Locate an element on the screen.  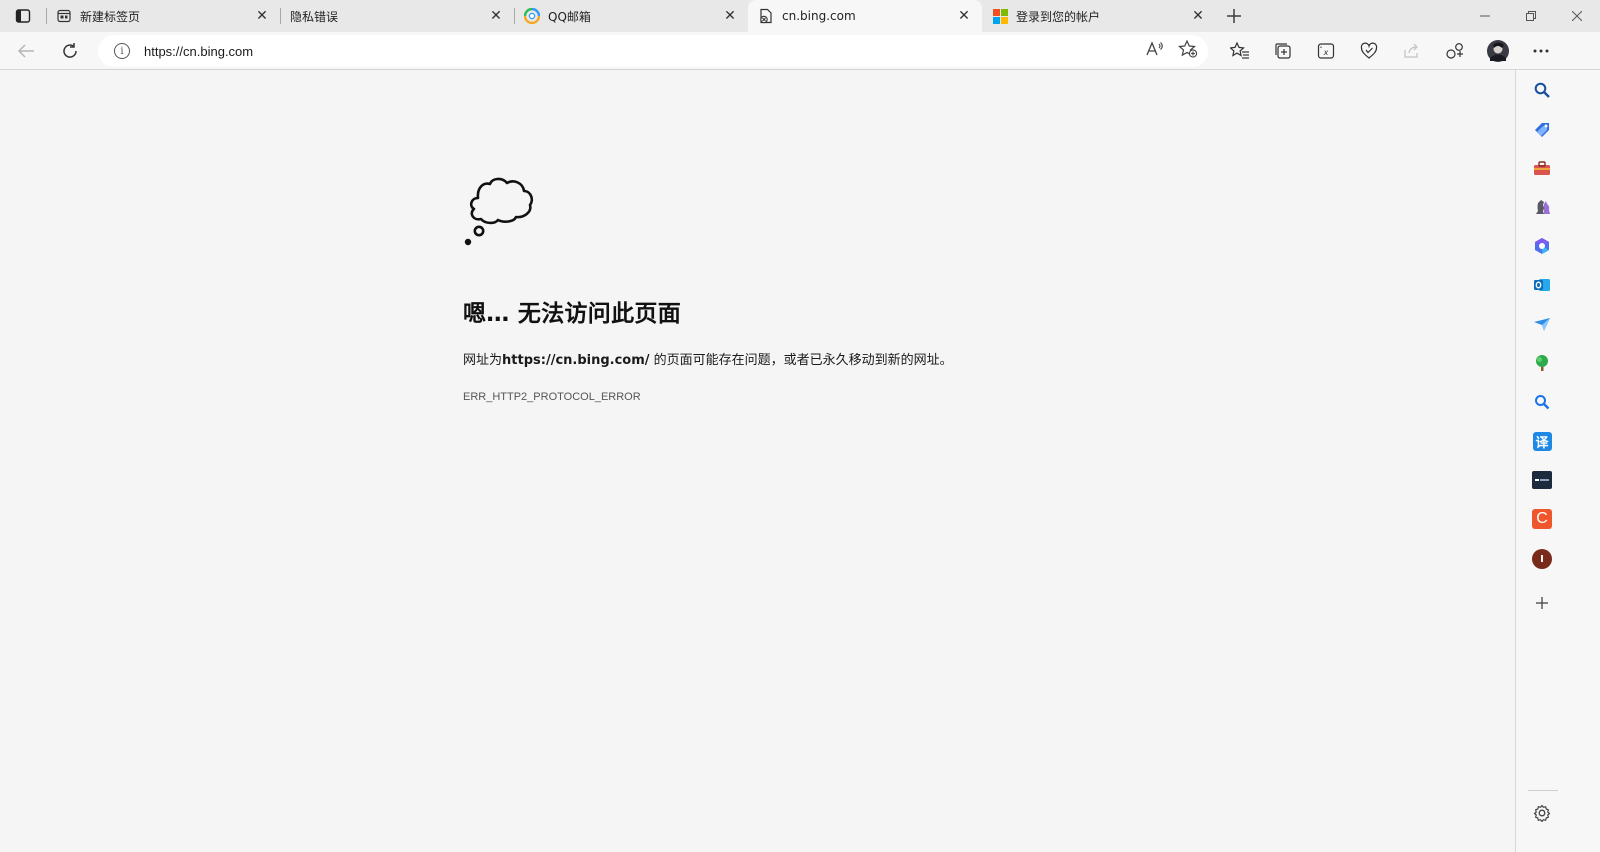
games-icon is located at coordinates (1543, 207).